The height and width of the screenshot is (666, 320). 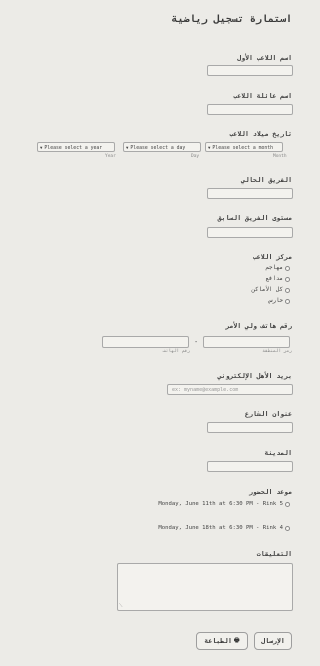 What do you see at coordinates (195, 156) in the screenshot?
I see `day-sublabel: Day` at bounding box center [195, 156].